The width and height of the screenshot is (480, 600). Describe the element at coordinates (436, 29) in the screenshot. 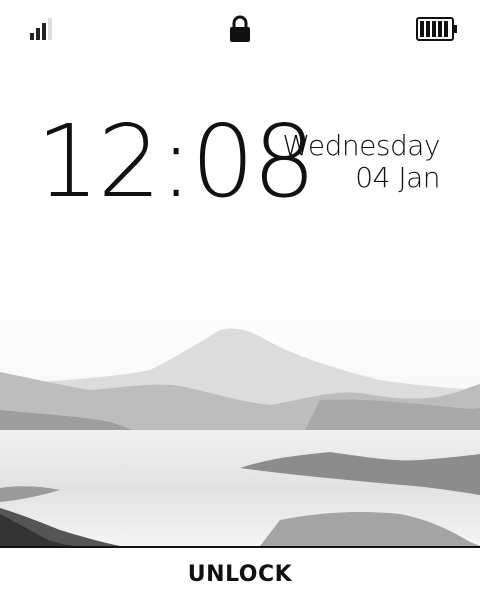

I see `battery-icon` at that location.